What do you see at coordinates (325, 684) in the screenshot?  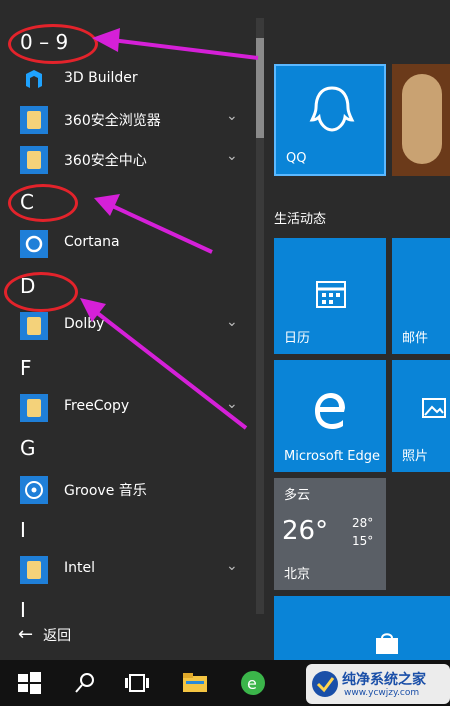 I see `watermark-logo` at bounding box center [325, 684].